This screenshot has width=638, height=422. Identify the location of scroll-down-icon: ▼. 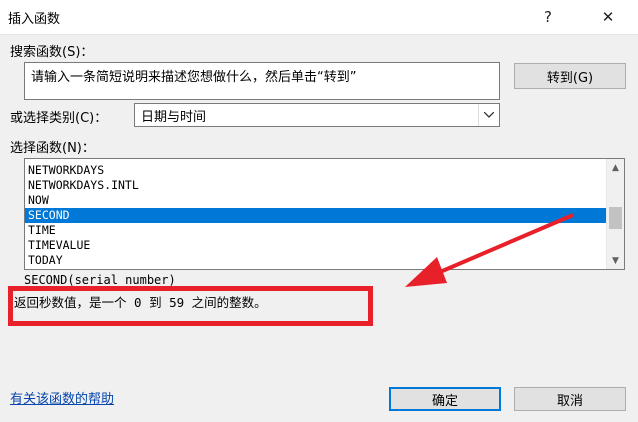
(615, 260).